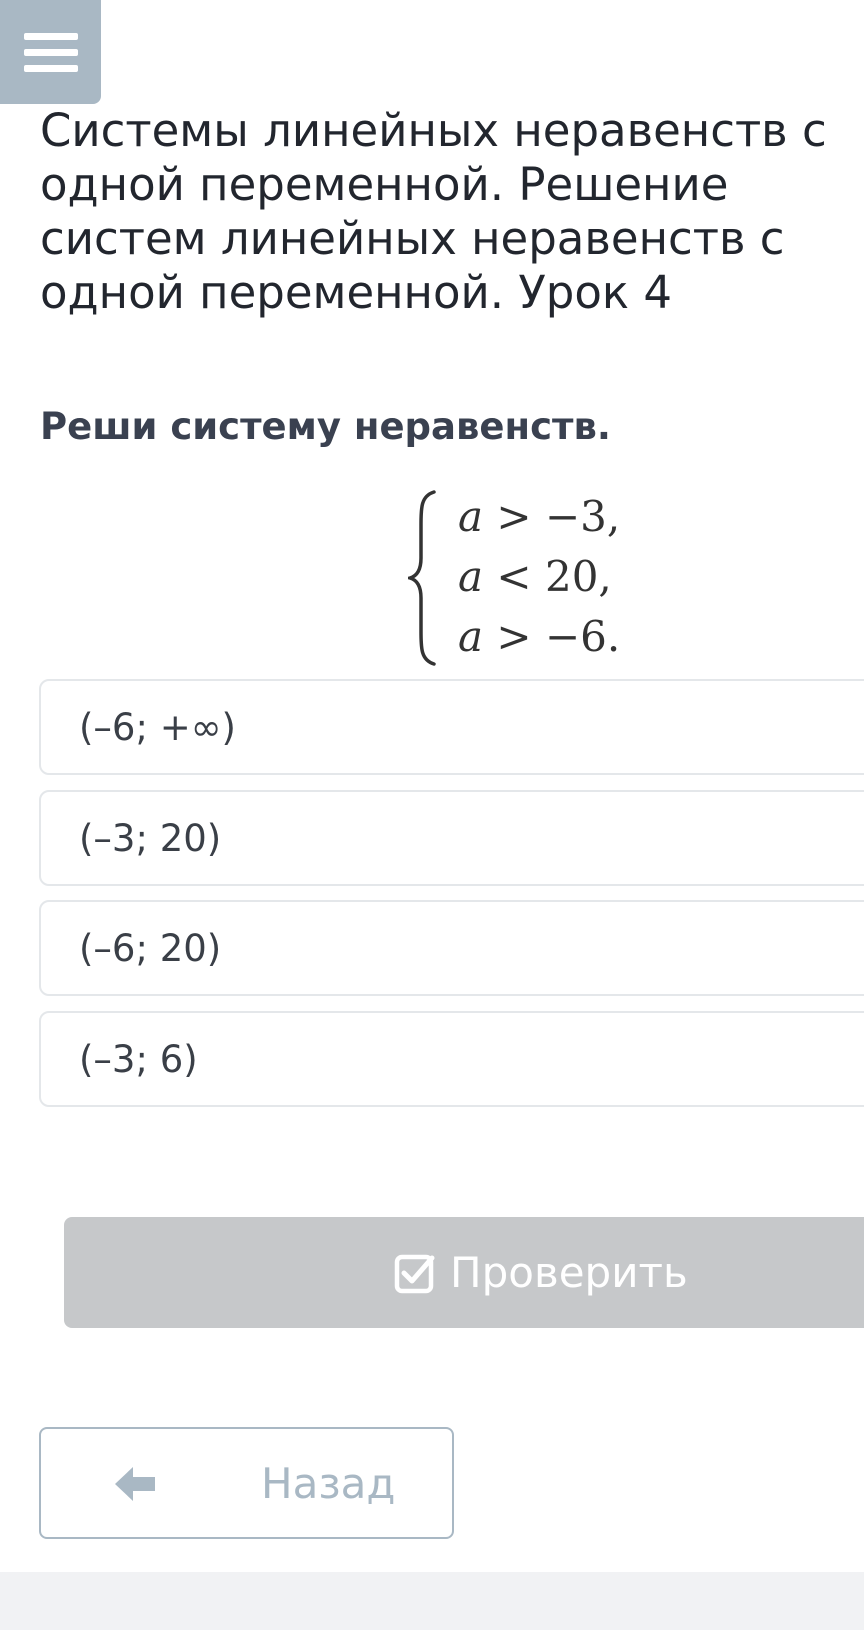 This screenshot has width=864, height=1630. Describe the element at coordinates (138, 1059) in the screenshot. I see `answer-option-label: (–3; 6)` at that location.